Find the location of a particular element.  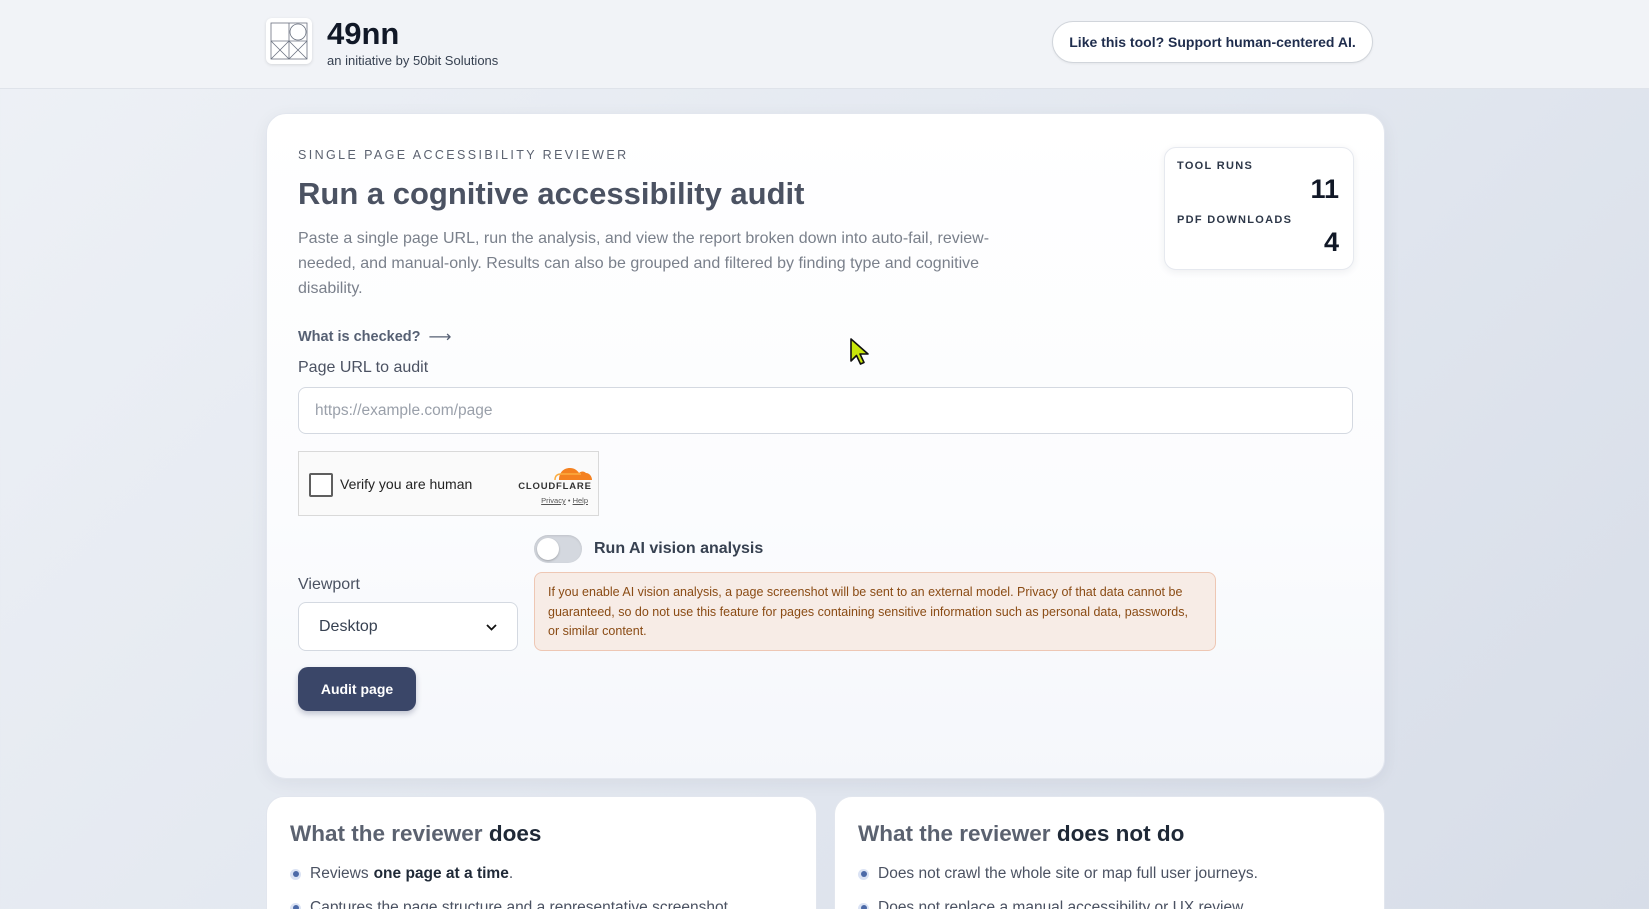

page-title: Run a cognitive accessibility audit is located at coordinates (551, 193).